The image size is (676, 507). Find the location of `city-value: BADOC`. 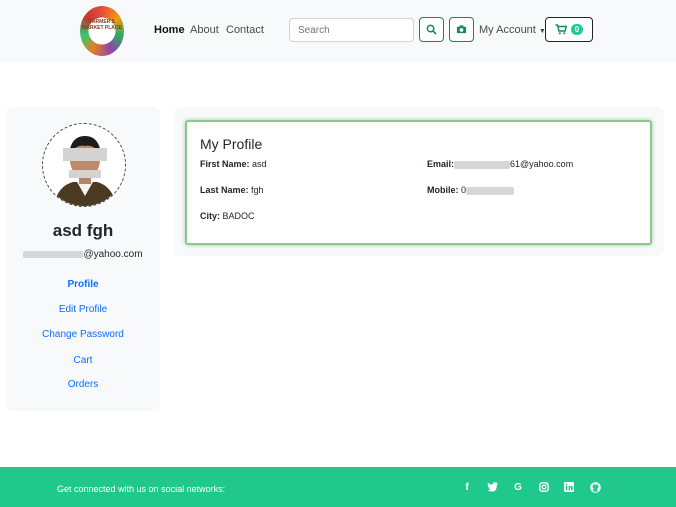

city-value: BADOC is located at coordinates (238, 216).